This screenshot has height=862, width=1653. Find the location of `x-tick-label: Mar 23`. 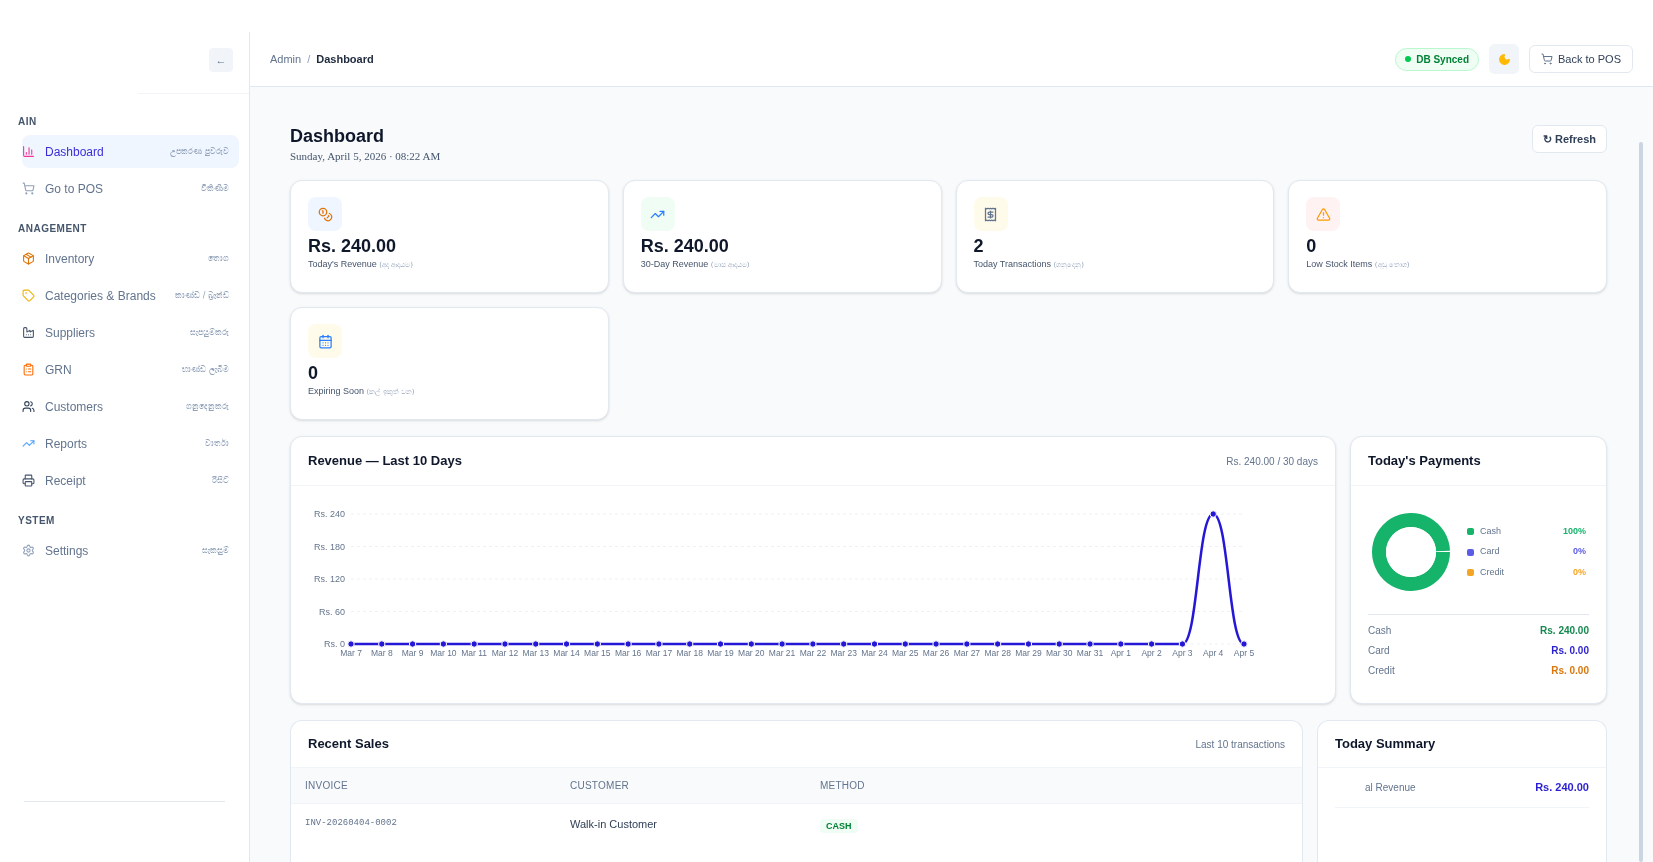

x-tick-label: Mar 23 is located at coordinates (843, 653).